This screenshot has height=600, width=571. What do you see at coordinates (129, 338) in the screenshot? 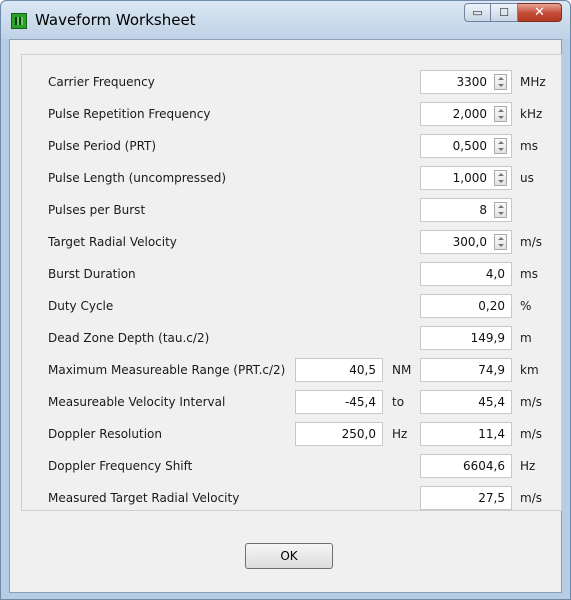
I see `row-label: Dead Zone Depth (tau.c/2)` at bounding box center [129, 338].